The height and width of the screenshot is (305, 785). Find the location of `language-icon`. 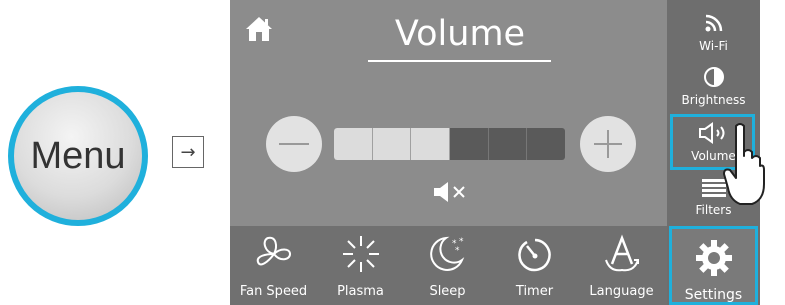

language-icon is located at coordinates (621, 253).